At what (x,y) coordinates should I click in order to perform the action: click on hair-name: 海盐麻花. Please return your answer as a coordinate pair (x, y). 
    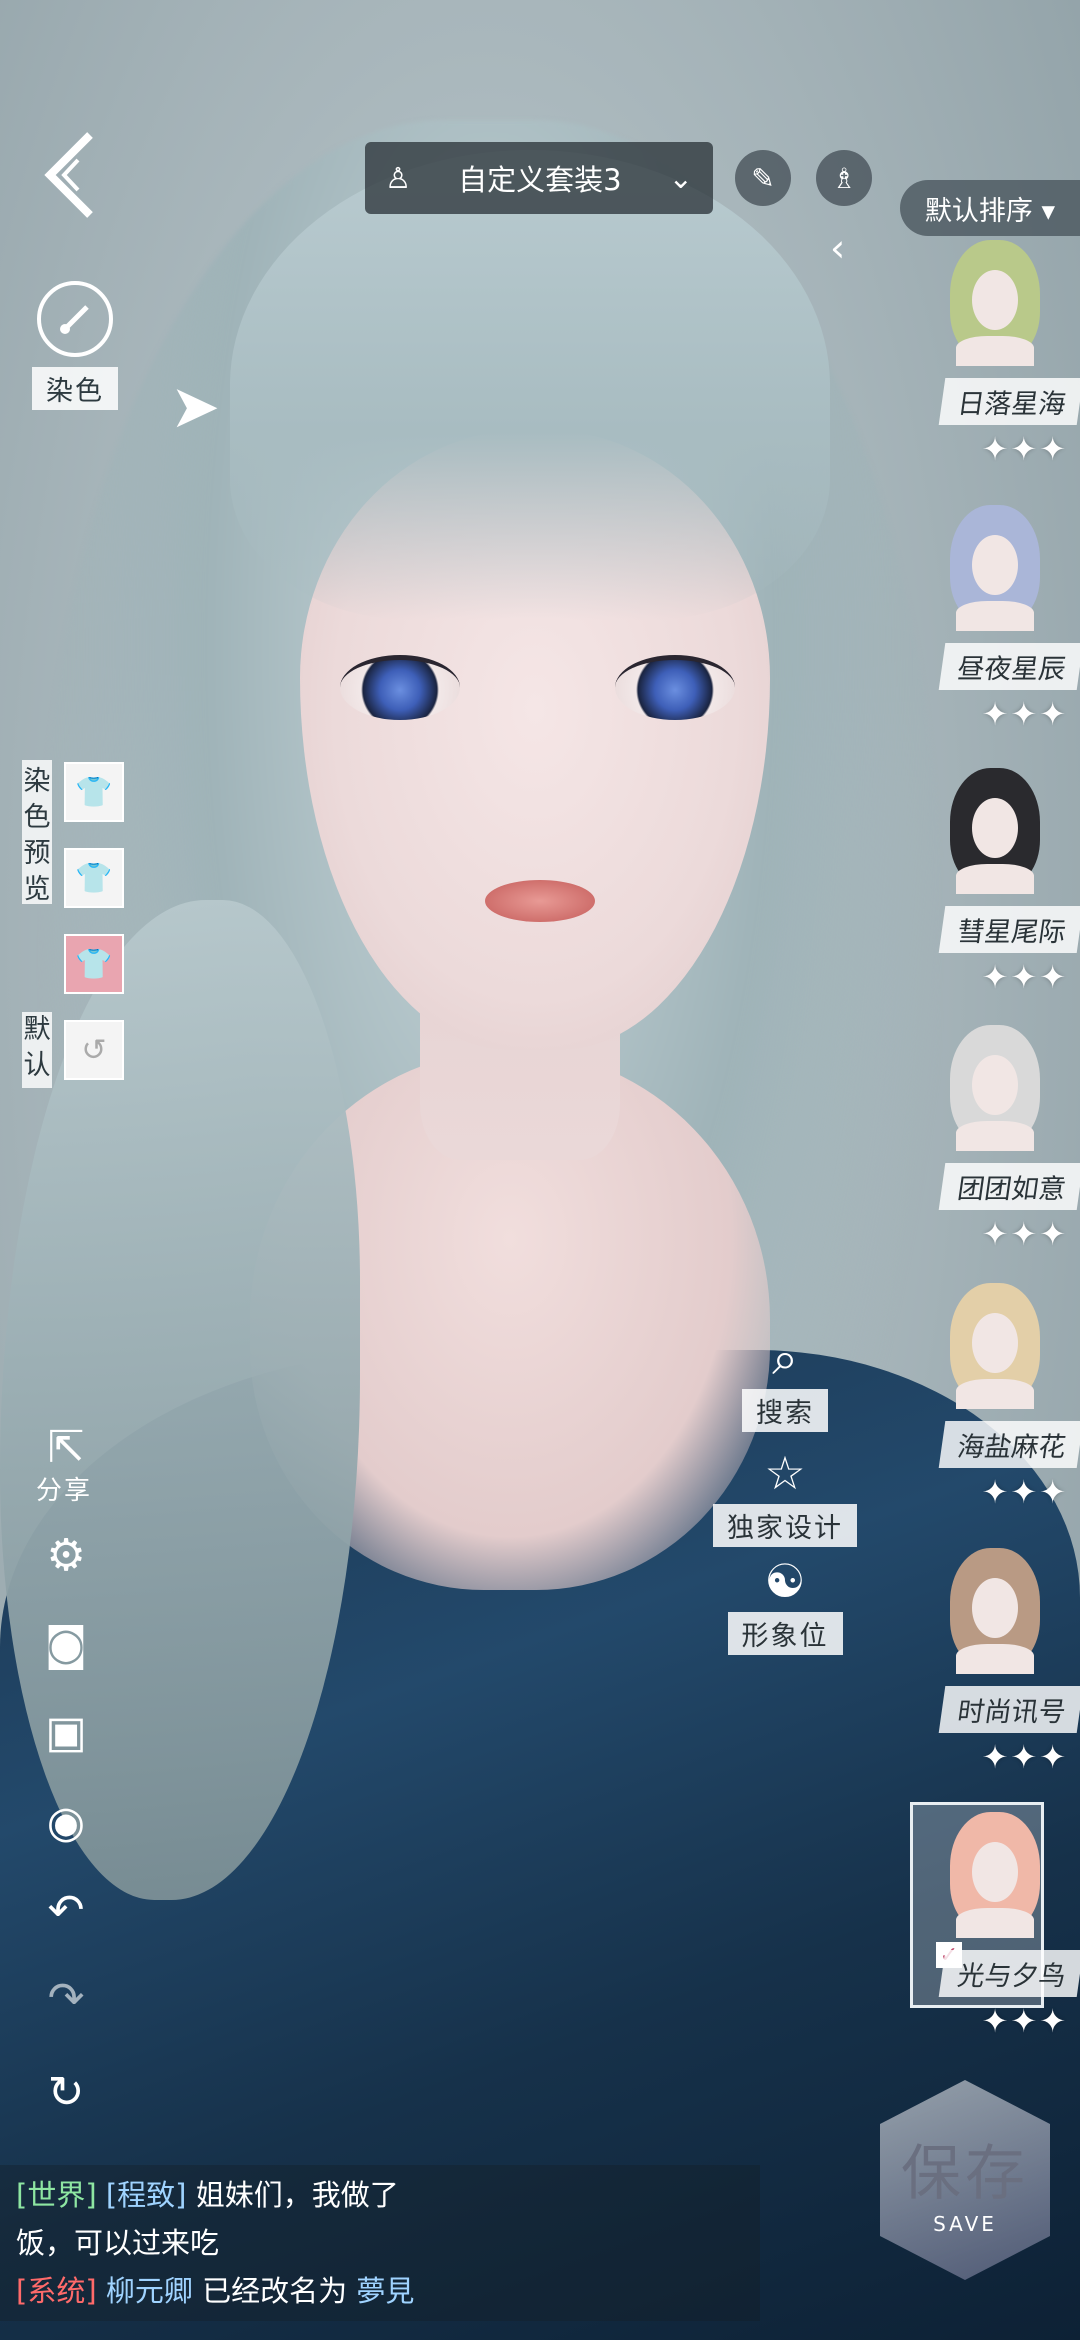
    Looking at the image, I should click on (1009, 1444).